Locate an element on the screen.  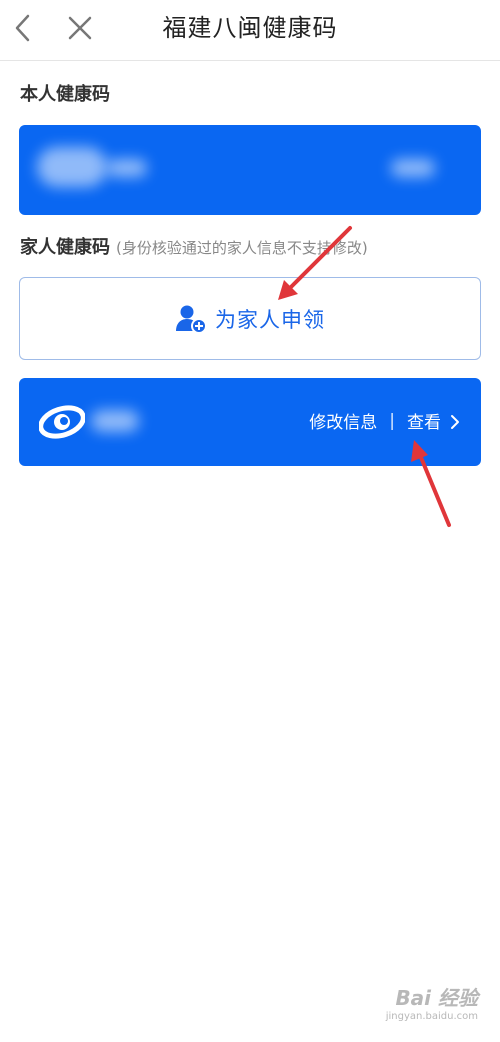
family-section-title: 家人健康码 is located at coordinates (65, 247).